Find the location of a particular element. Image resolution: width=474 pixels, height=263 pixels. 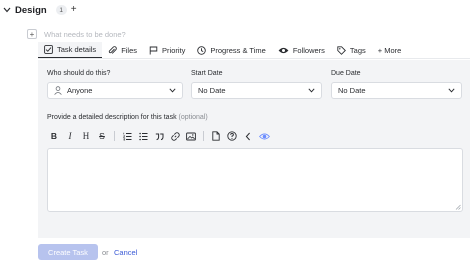

ai-eye-icon is located at coordinates (264, 136).